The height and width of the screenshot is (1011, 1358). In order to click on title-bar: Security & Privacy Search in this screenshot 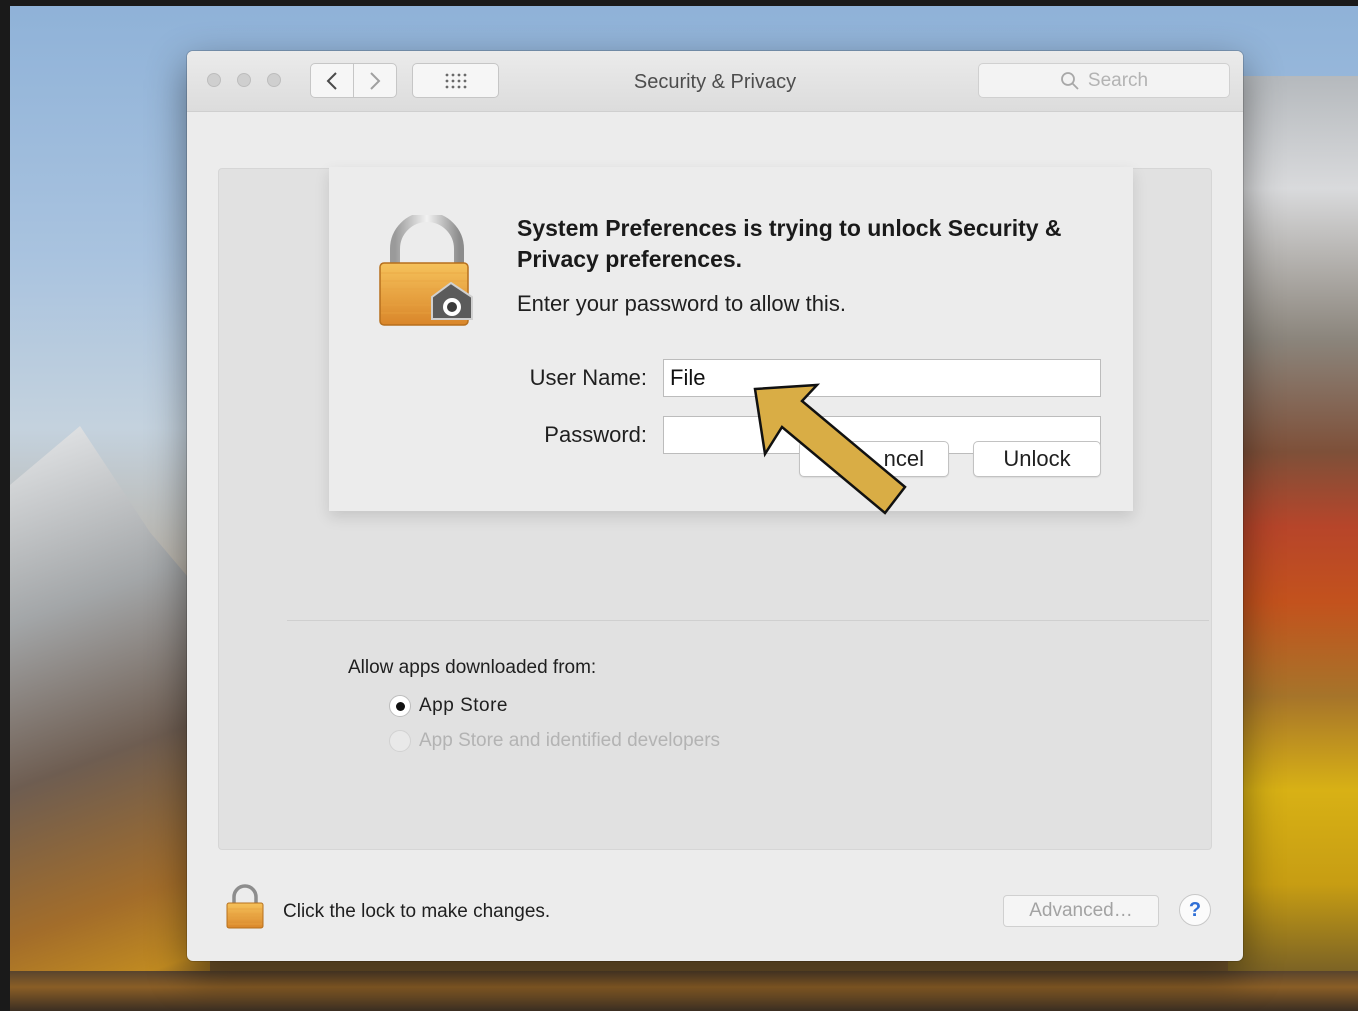, I will do `click(715, 81)`.